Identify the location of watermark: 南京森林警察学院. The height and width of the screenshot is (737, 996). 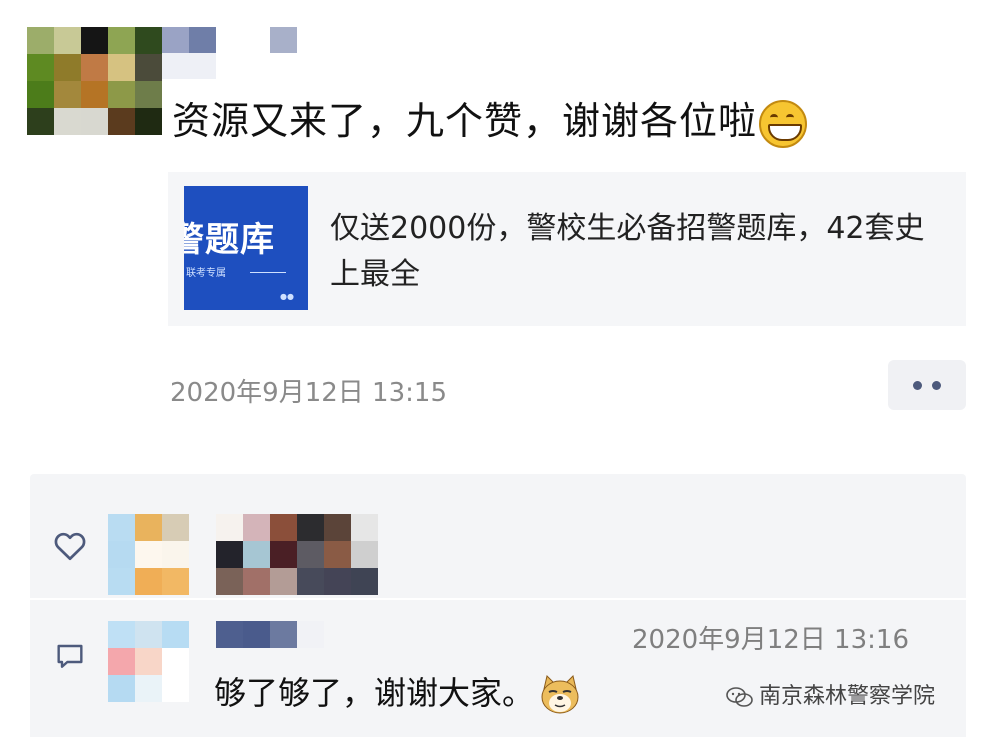
(830, 694).